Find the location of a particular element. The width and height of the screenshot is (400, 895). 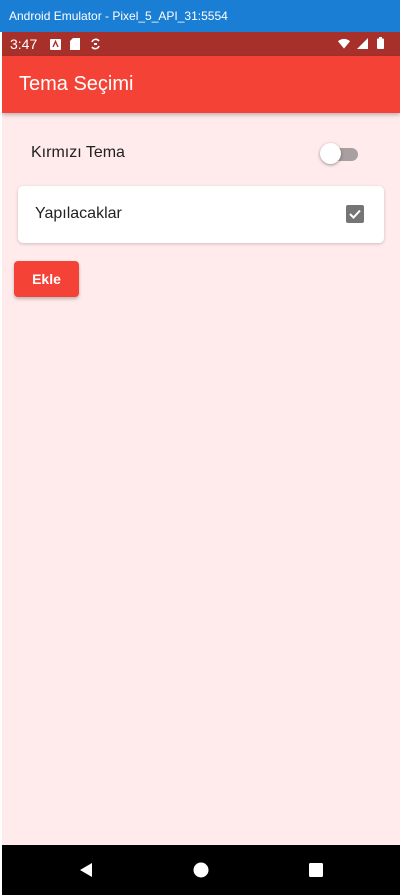

emulator-window-titlebar: Android Emulator - Pixel_5_API_31:5554 is located at coordinates (200, 16).